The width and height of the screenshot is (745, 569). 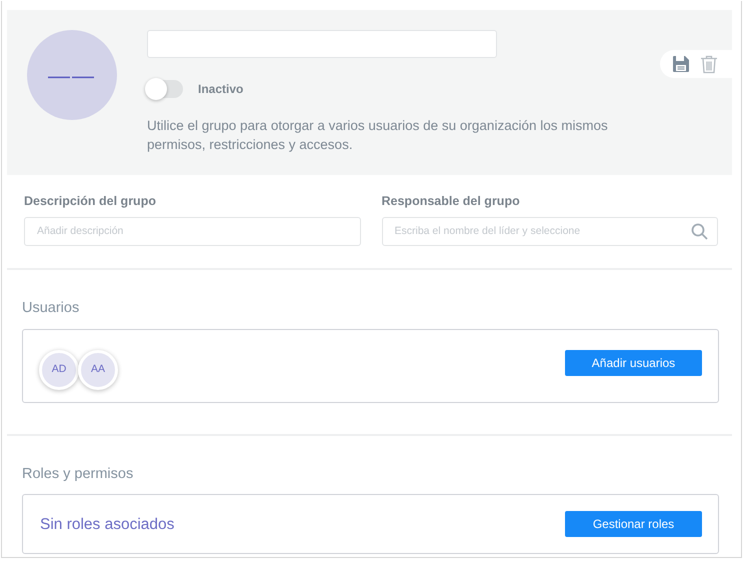 What do you see at coordinates (221, 89) in the screenshot?
I see `status-label: Inactivo` at bounding box center [221, 89].